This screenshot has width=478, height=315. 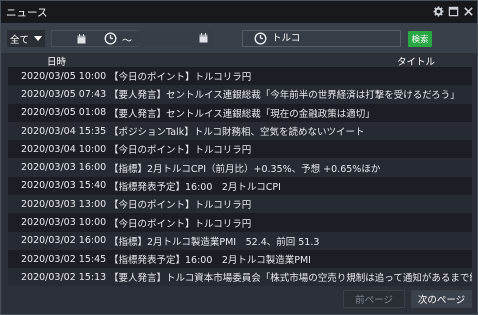 What do you see at coordinates (38, 38) in the screenshot?
I see `chevron-down-icon` at bounding box center [38, 38].